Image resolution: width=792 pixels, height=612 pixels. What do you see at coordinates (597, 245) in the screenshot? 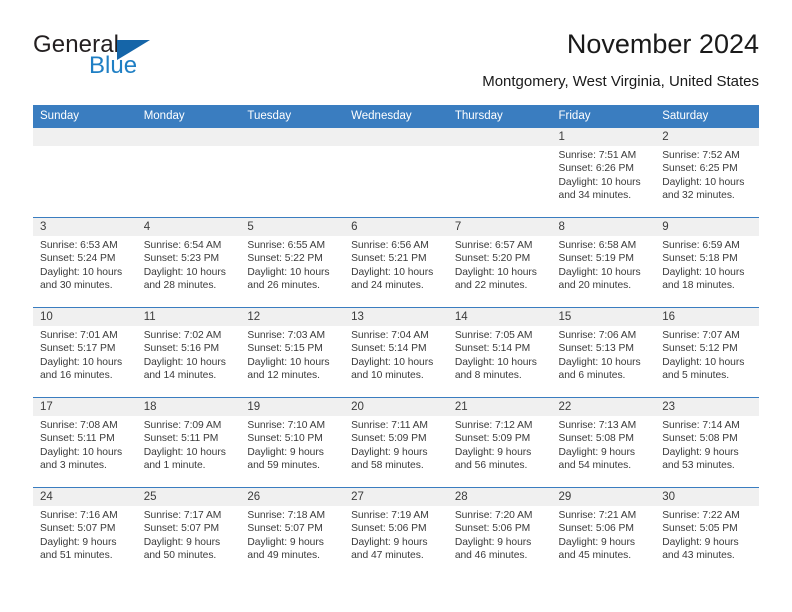
I see `sunrise-time: Sunrise: 6:58 AM` at bounding box center [597, 245].